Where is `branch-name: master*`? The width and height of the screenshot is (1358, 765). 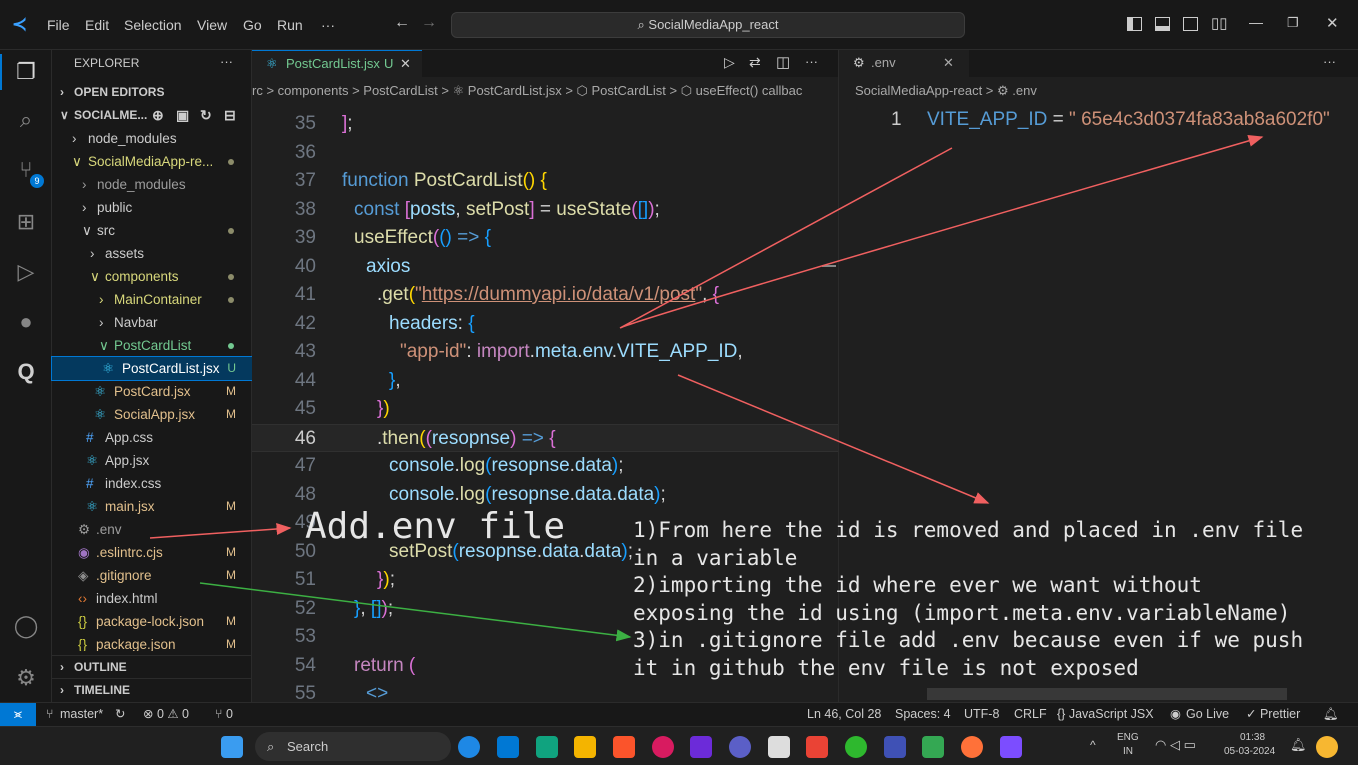 branch-name: master* is located at coordinates (81, 714).